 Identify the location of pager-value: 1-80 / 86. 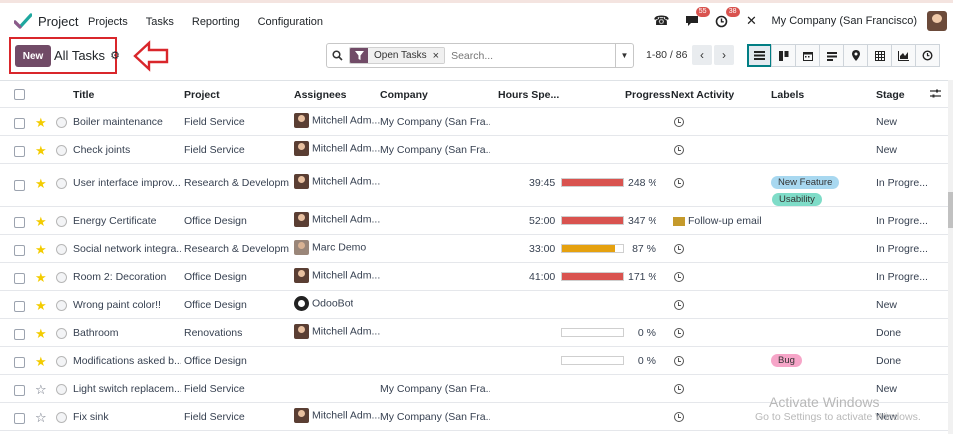
(666, 55).